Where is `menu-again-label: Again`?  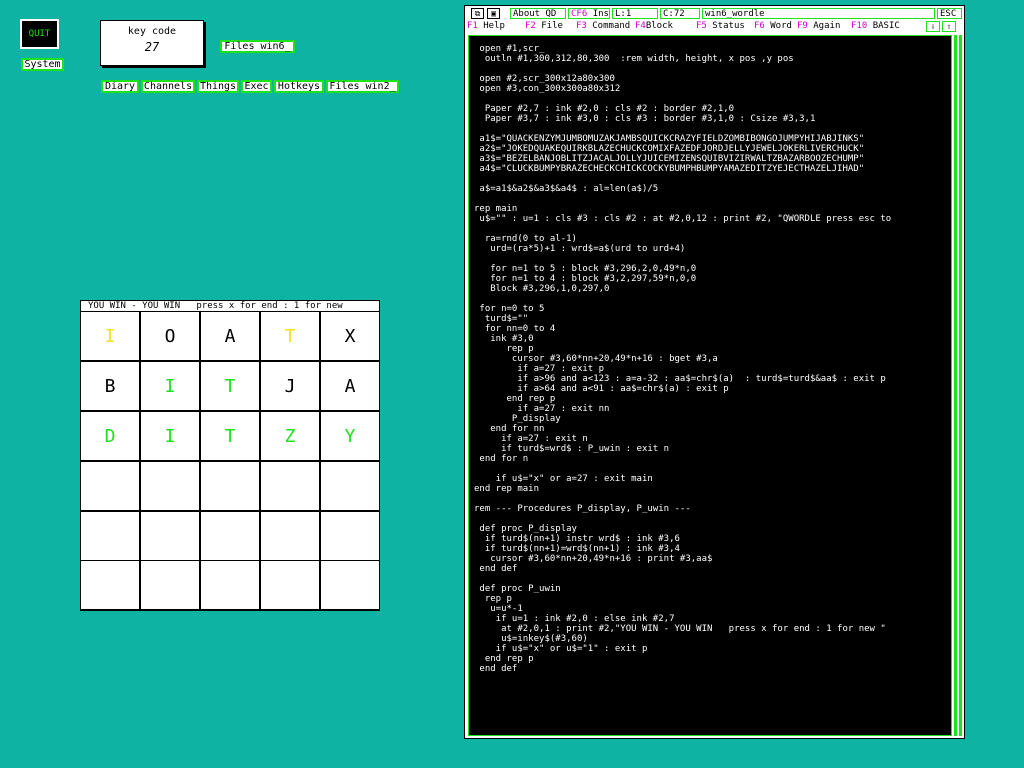
menu-again-label: Again is located at coordinates (827, 26).